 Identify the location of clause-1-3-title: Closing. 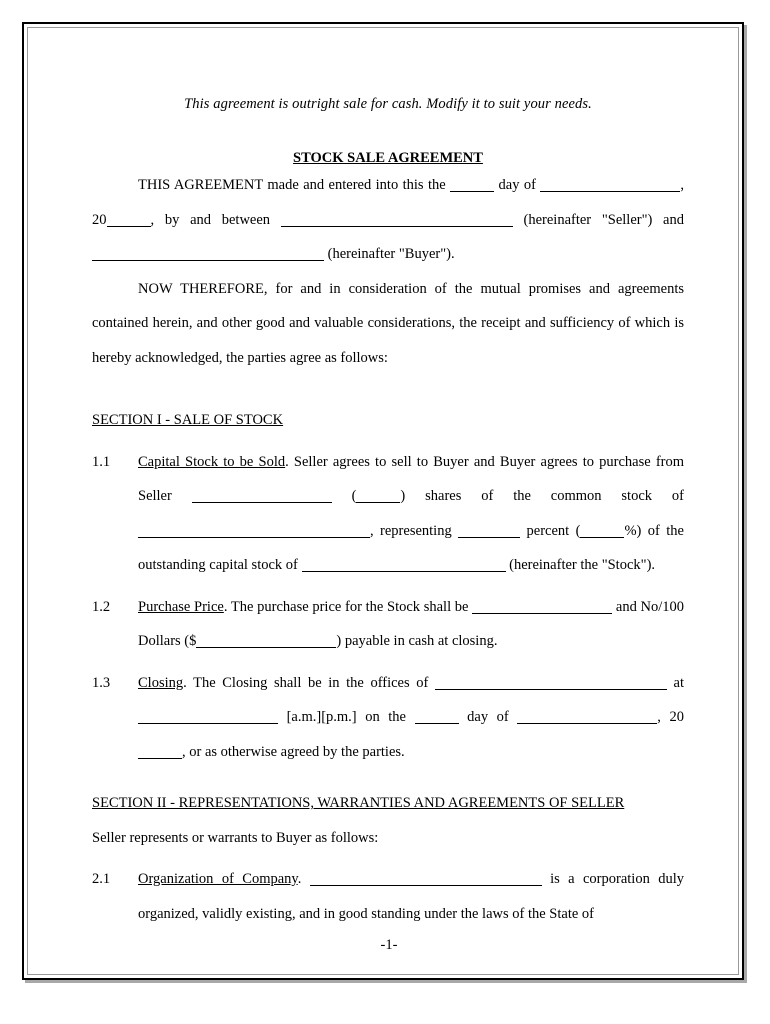
(161, 682).